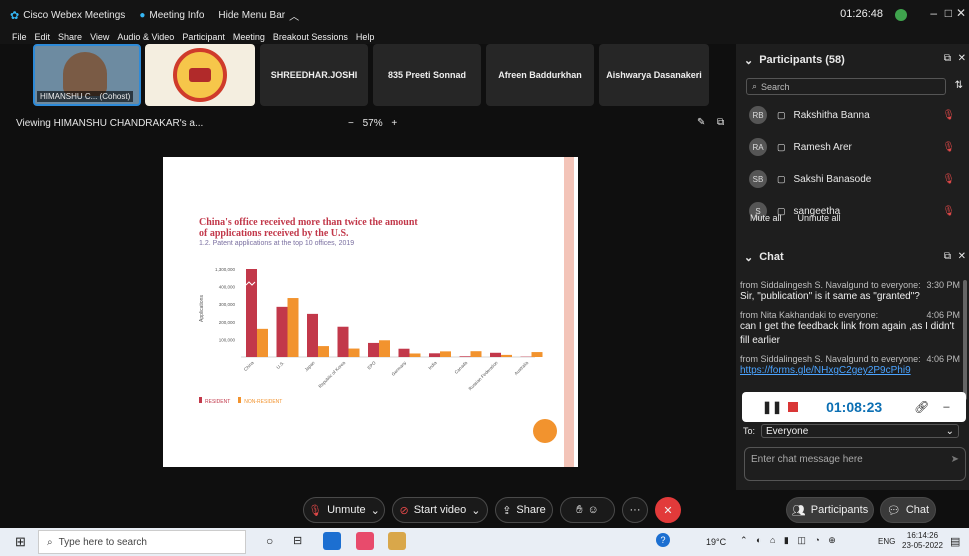 Image resolution: width=969 pixels, height=556 pixels. Describe the element at coordinates (461, 367) in the screenshot. I see `x-tick-label: Canada` at that location.